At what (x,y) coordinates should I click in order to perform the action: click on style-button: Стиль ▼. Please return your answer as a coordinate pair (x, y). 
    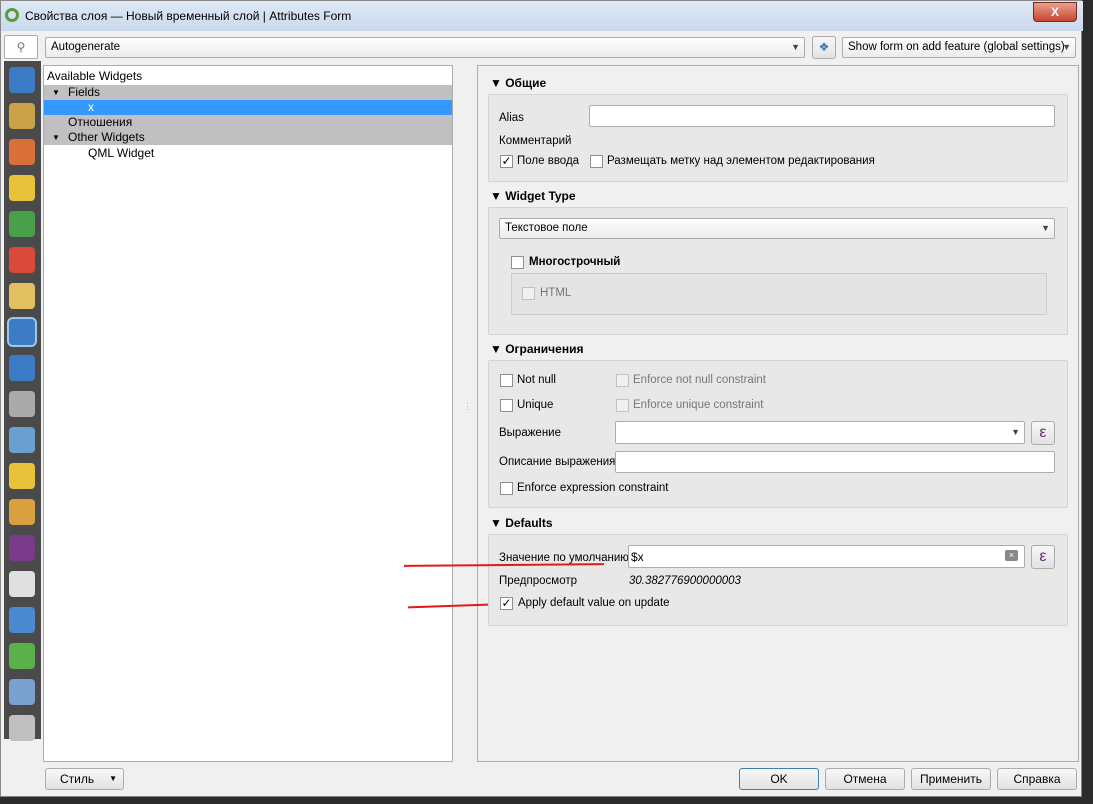
    Looking at the image, I should click on (84, 779).